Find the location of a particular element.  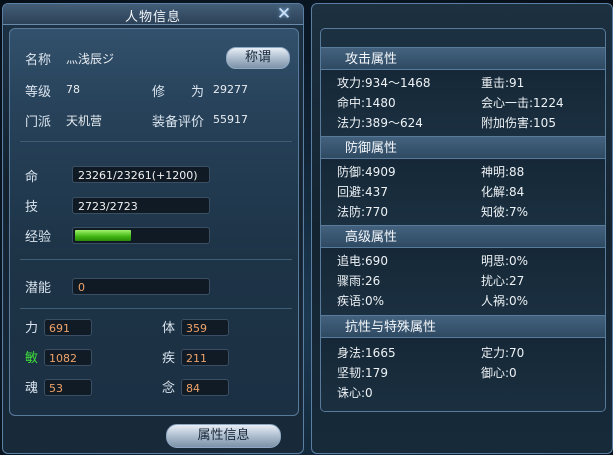

agility-value: 1082 is located at coordinates (68, 357).